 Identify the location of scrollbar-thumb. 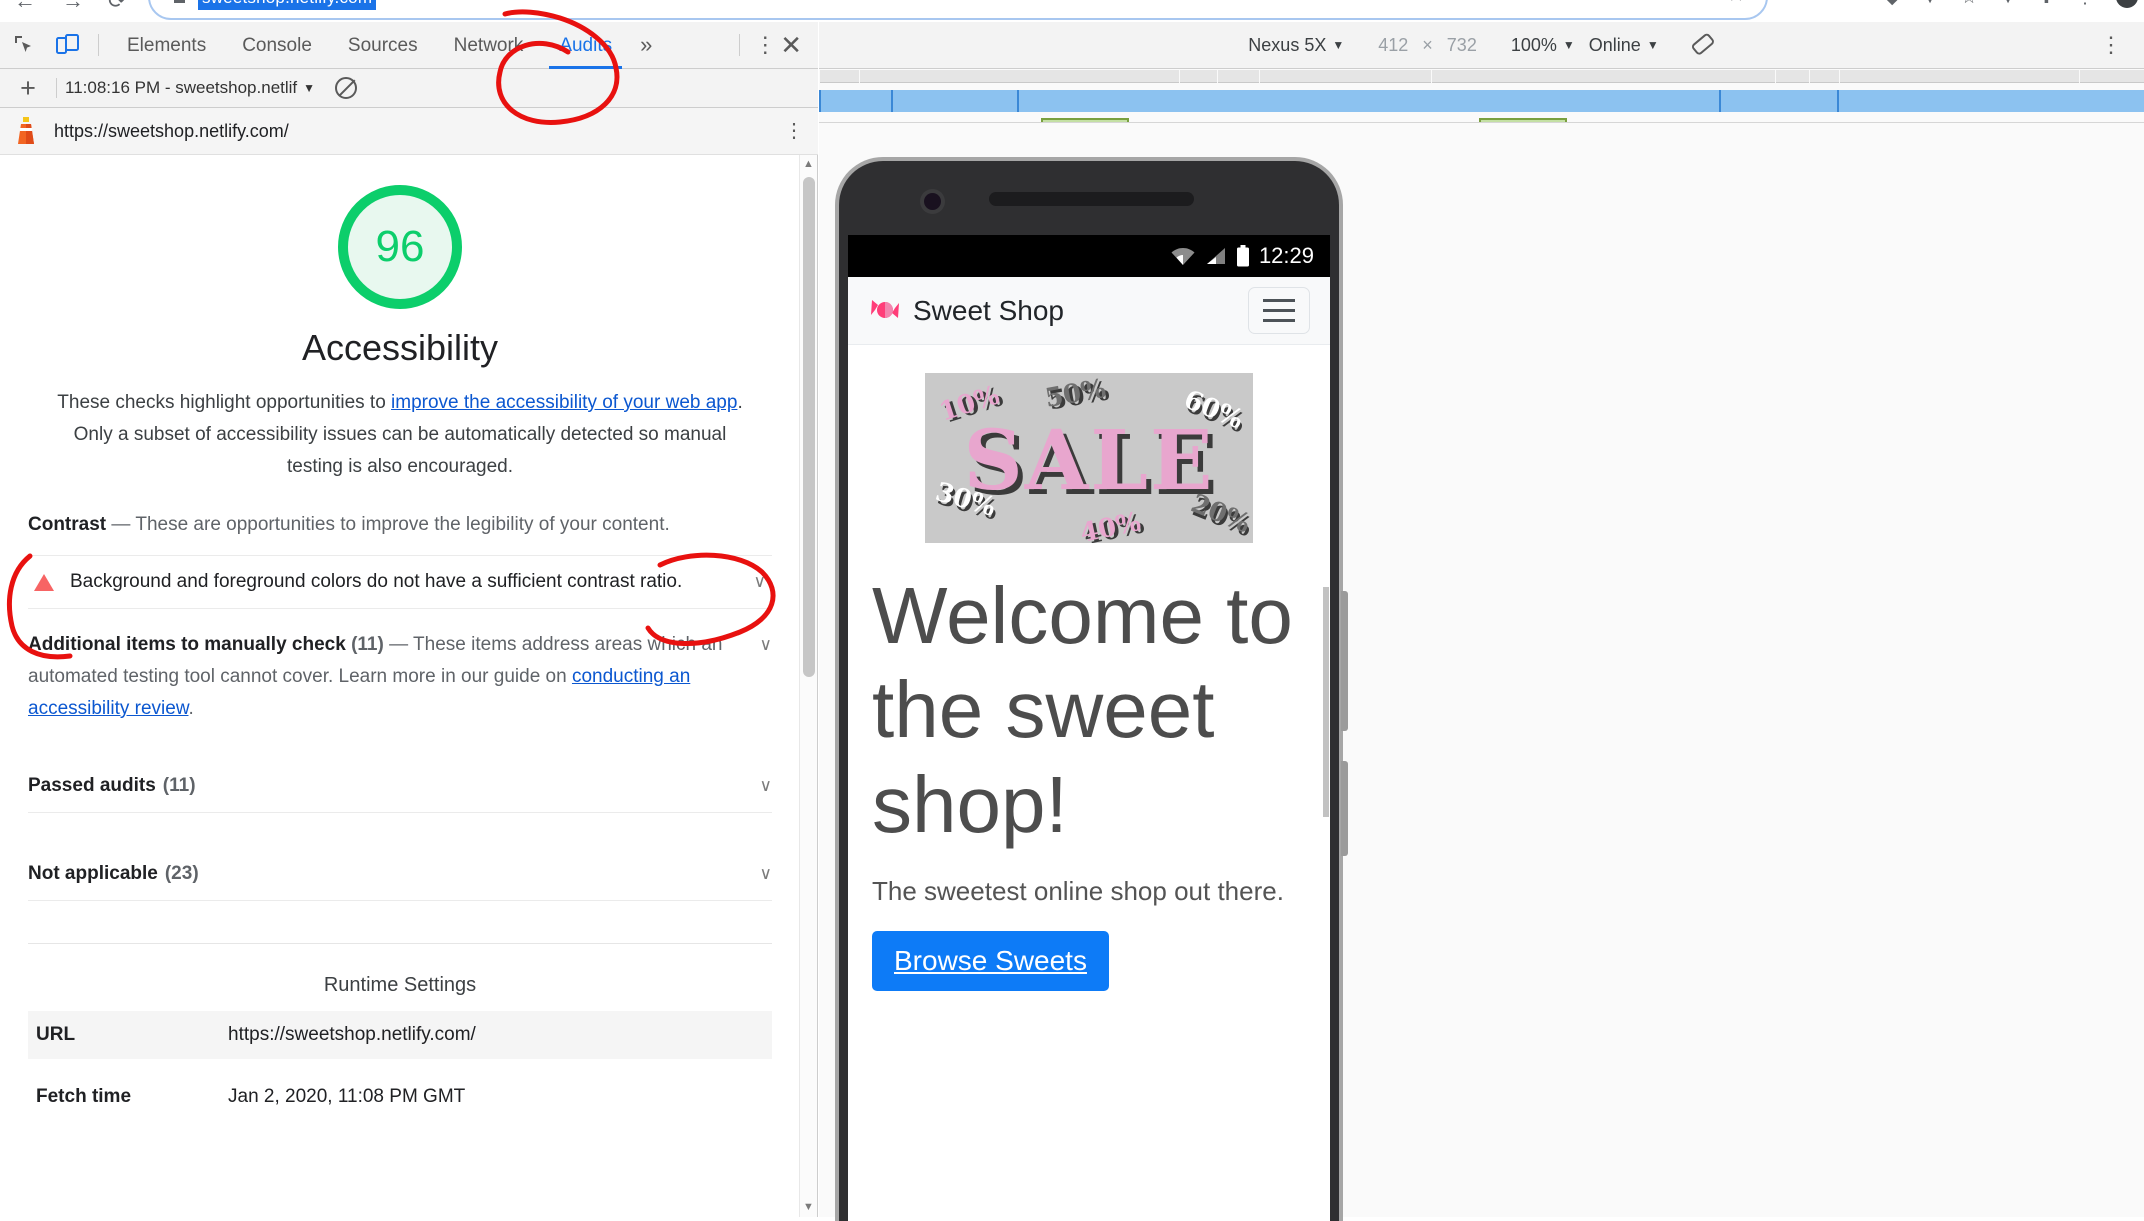
(809, 427).